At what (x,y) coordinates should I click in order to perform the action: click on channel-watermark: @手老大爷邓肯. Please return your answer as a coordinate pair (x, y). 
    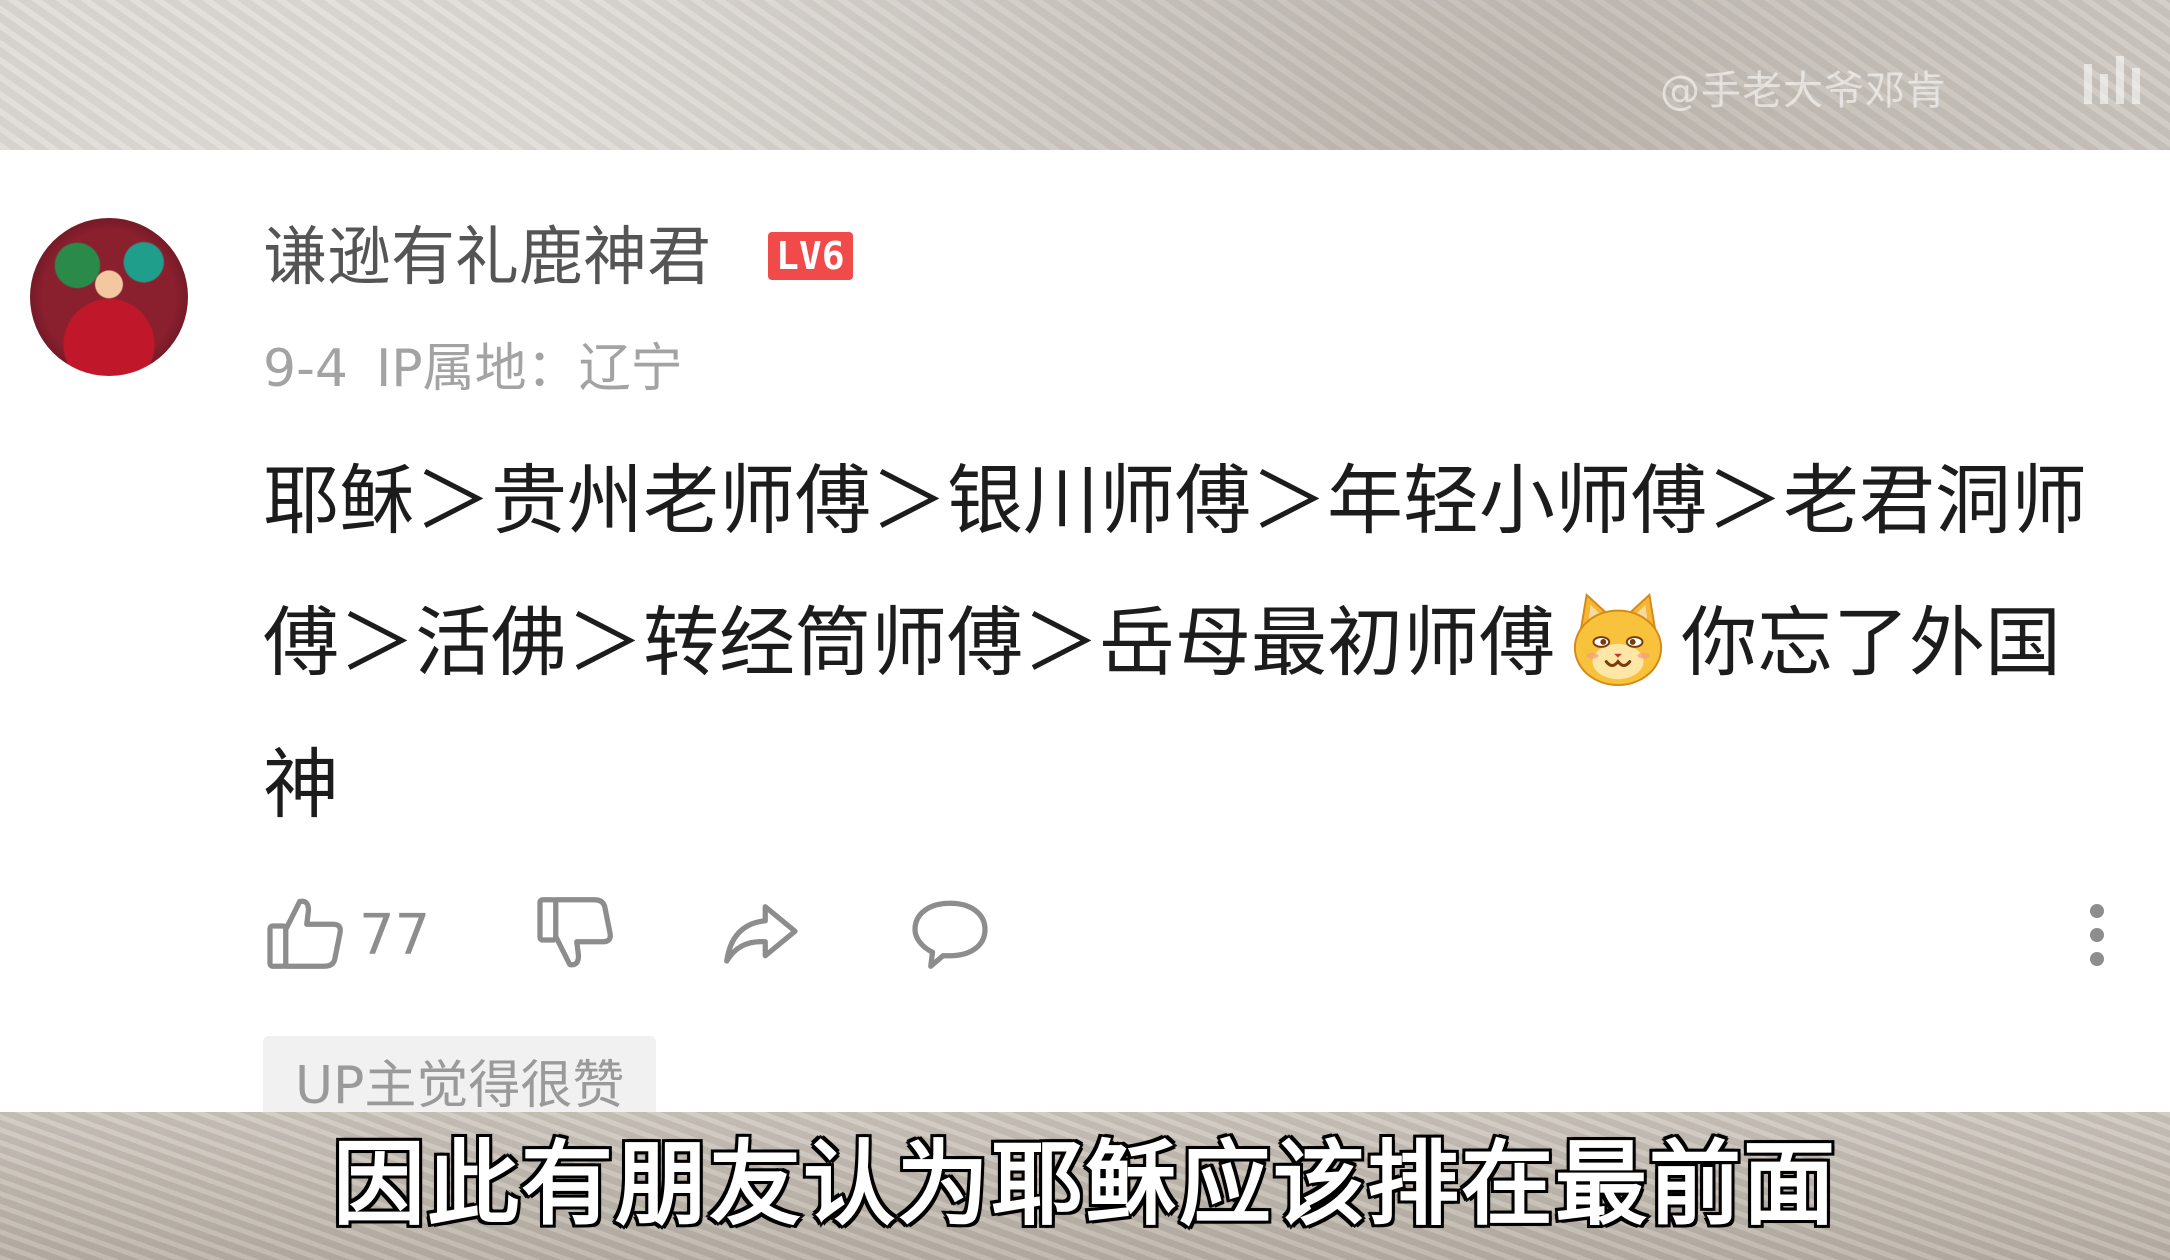
    Looking at the image, I should click on (1803, 91).